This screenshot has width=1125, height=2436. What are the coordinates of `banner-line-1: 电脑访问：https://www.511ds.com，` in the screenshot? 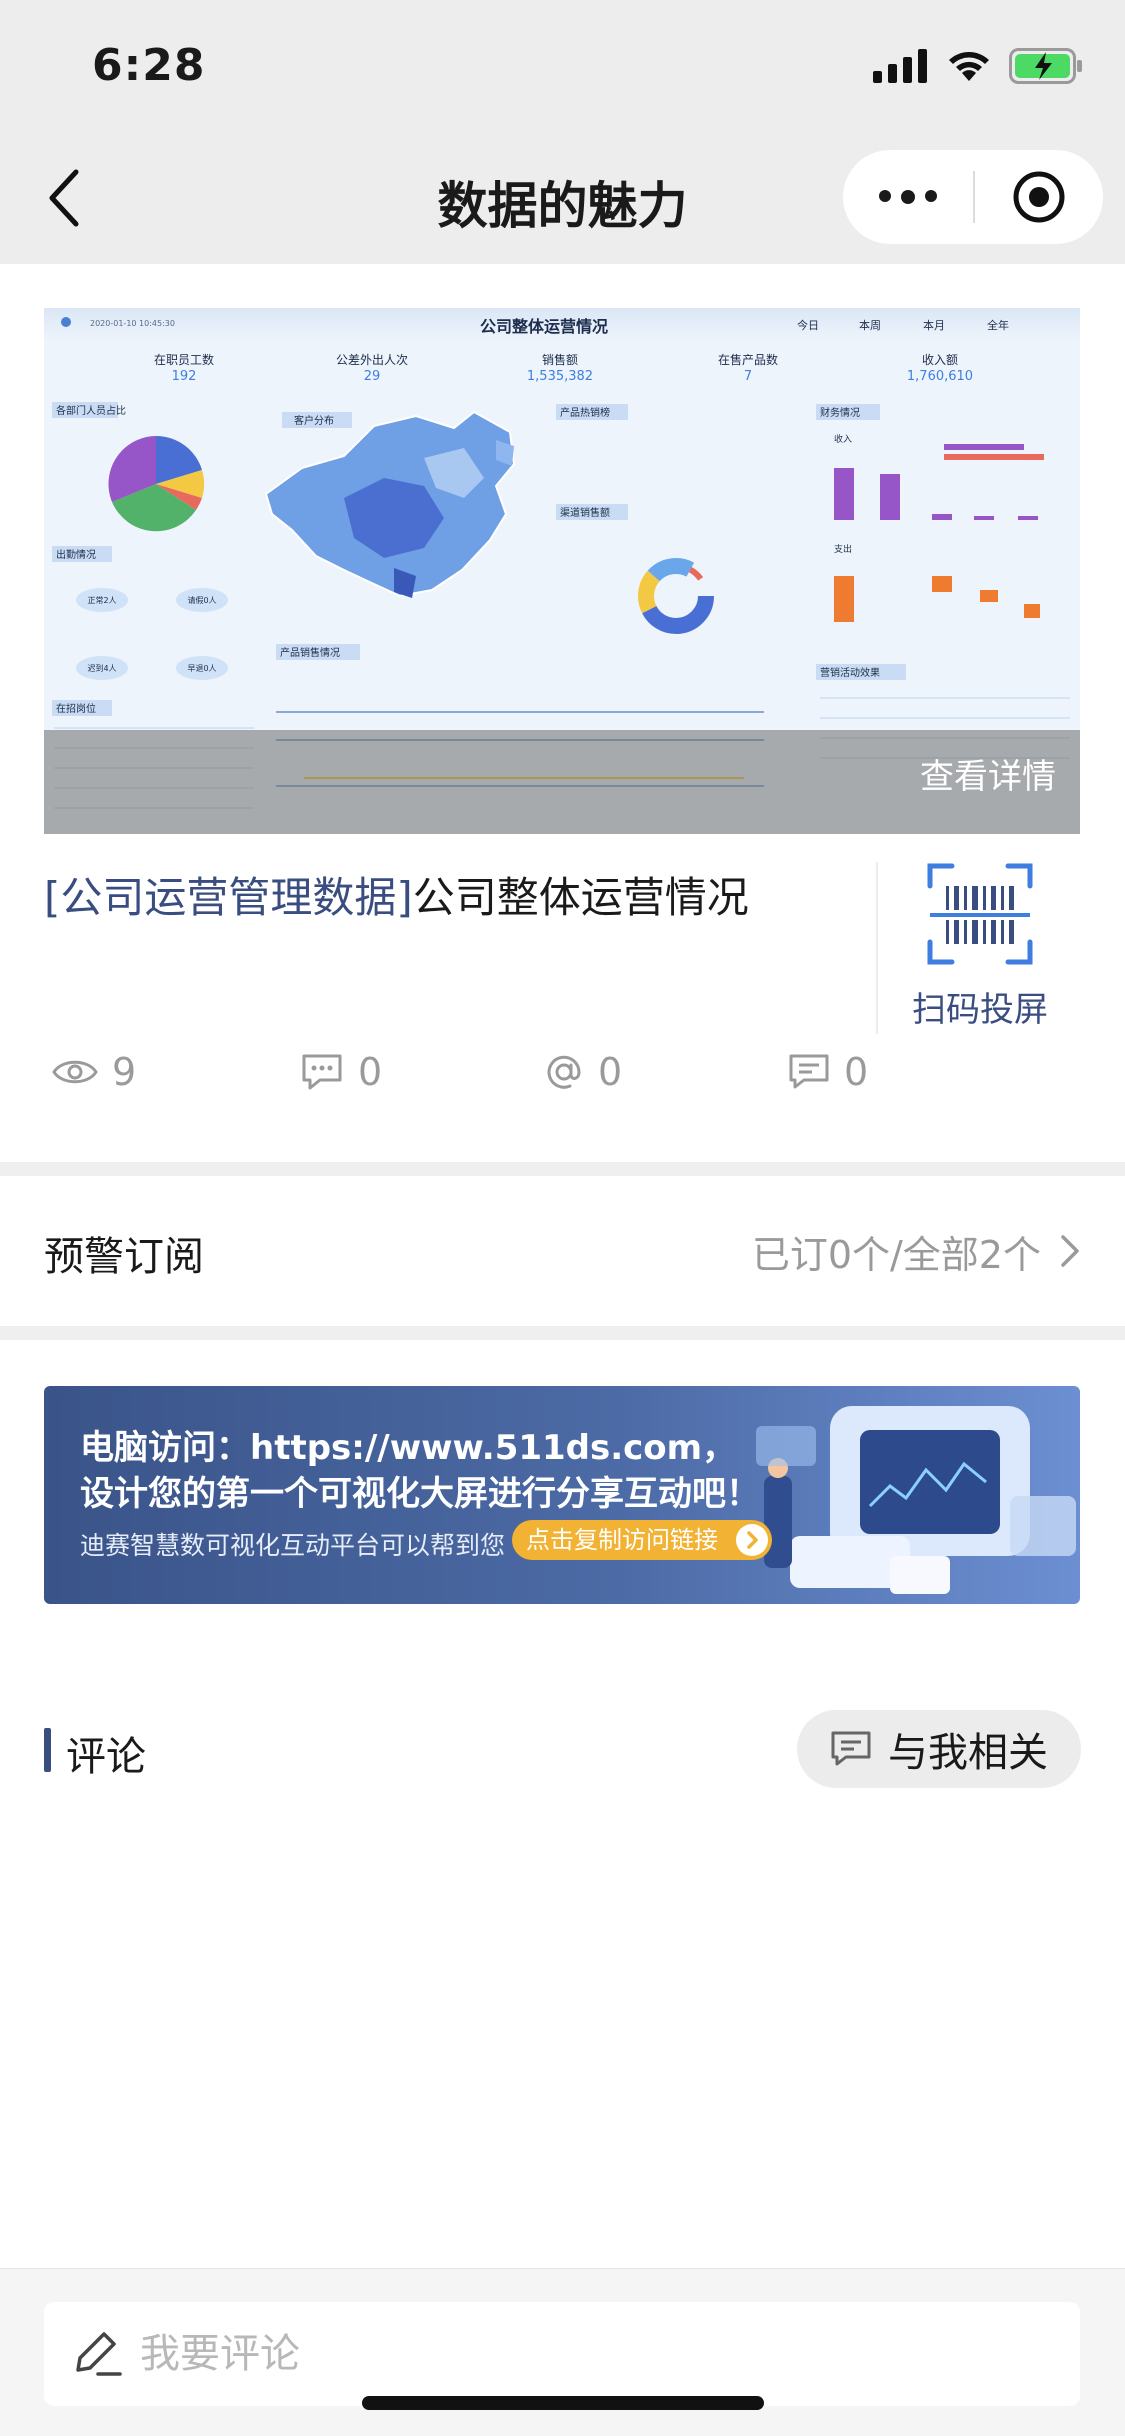 It's located at (408, 1448).